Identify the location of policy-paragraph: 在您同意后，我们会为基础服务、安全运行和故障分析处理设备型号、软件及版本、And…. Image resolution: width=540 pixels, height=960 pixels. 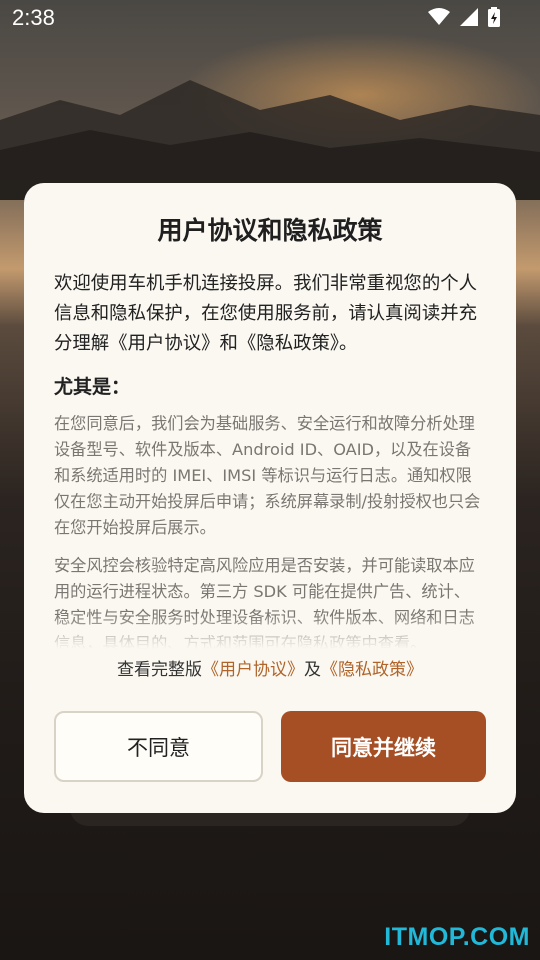
(267, 475).